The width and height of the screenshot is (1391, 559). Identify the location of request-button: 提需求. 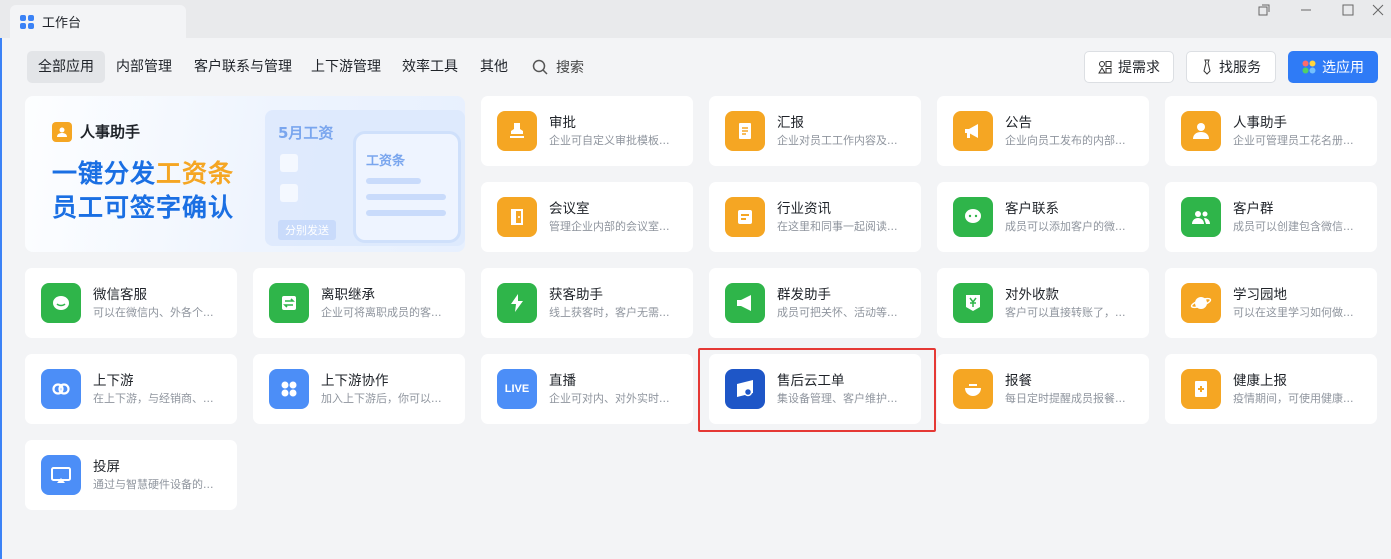
(1129, 67).